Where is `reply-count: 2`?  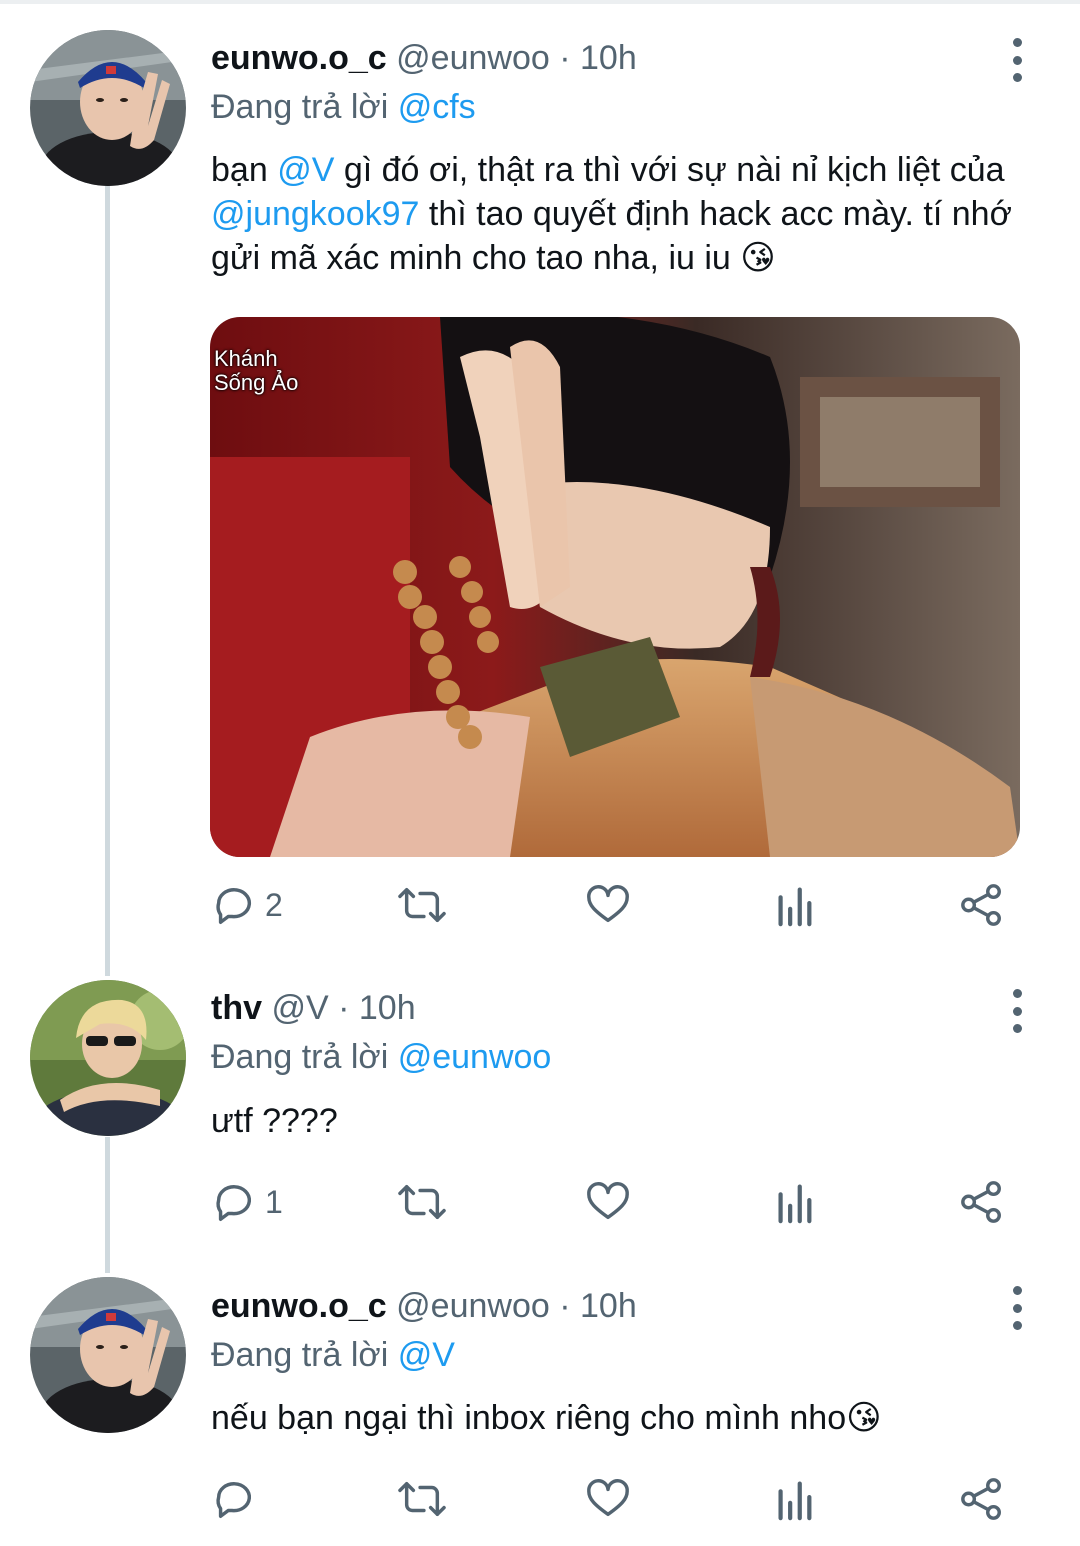 reply-count: 2 is located at coordinates (274, 904).